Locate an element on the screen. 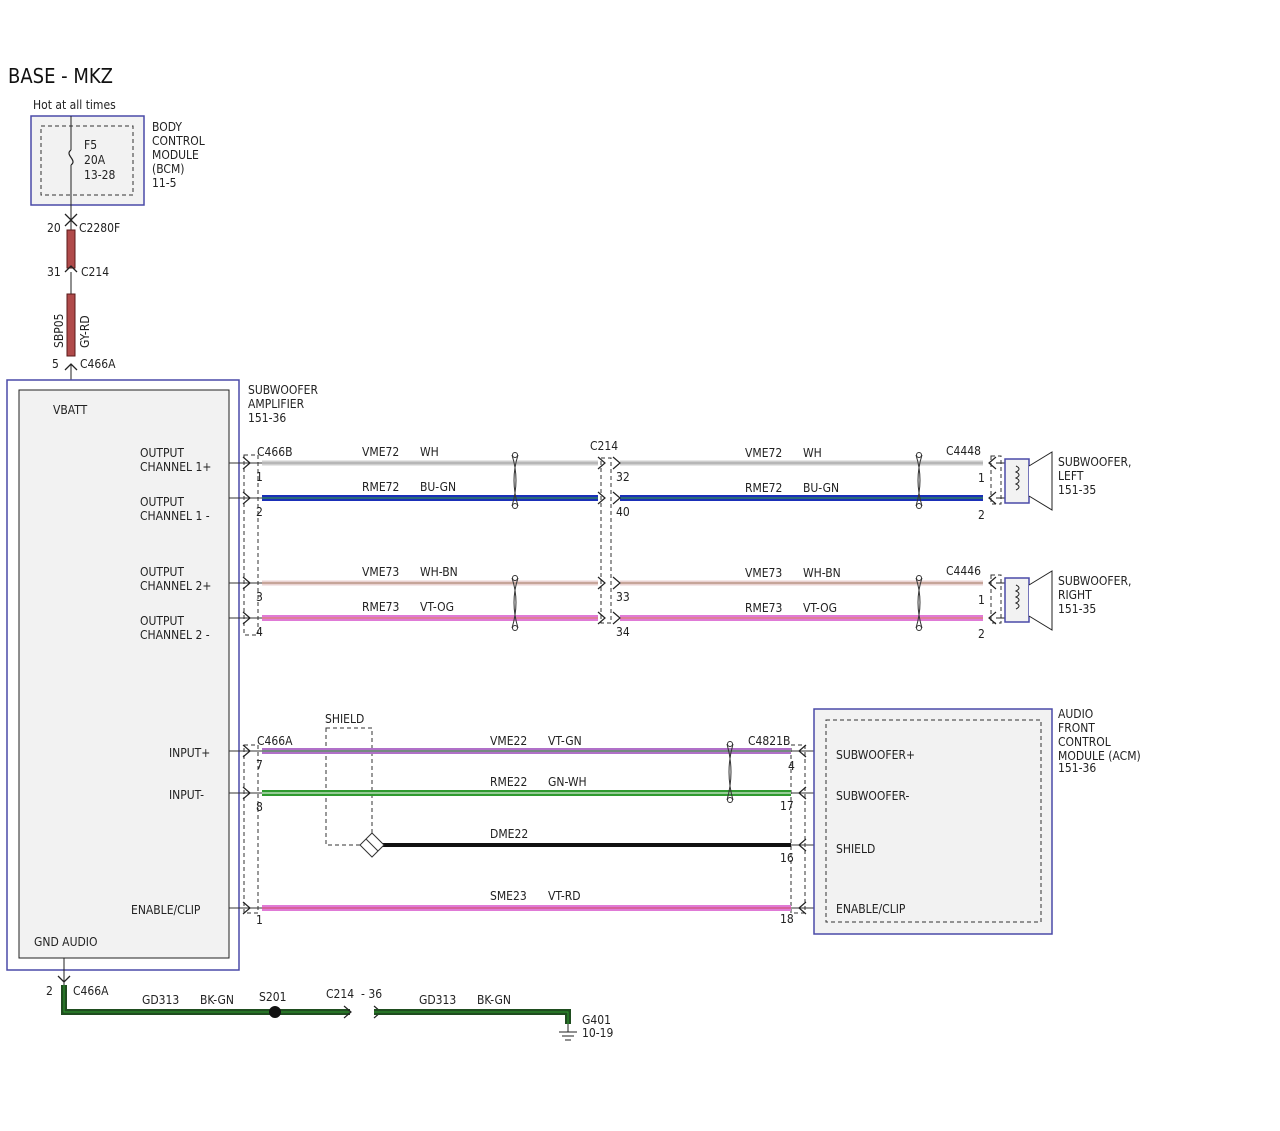 The width and height of the screenshot is (1280, 1131). hot-at-all-times-label: Hot at all times is located at coordinates (74, 105).